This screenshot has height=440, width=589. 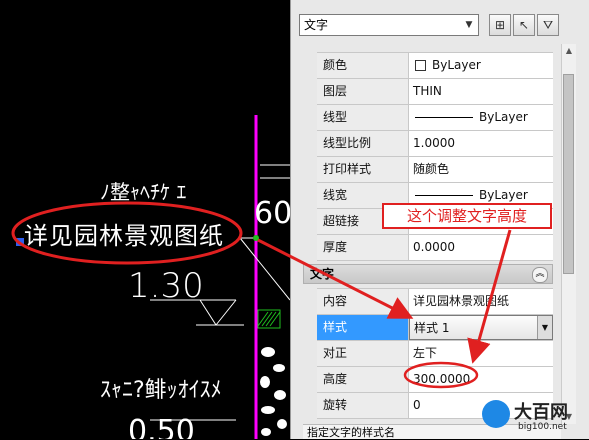 What do you see at coordinates (569, 51) in the screenshot?
I see `scroll-up-icon: ▲` at bounding box center [569, 51].